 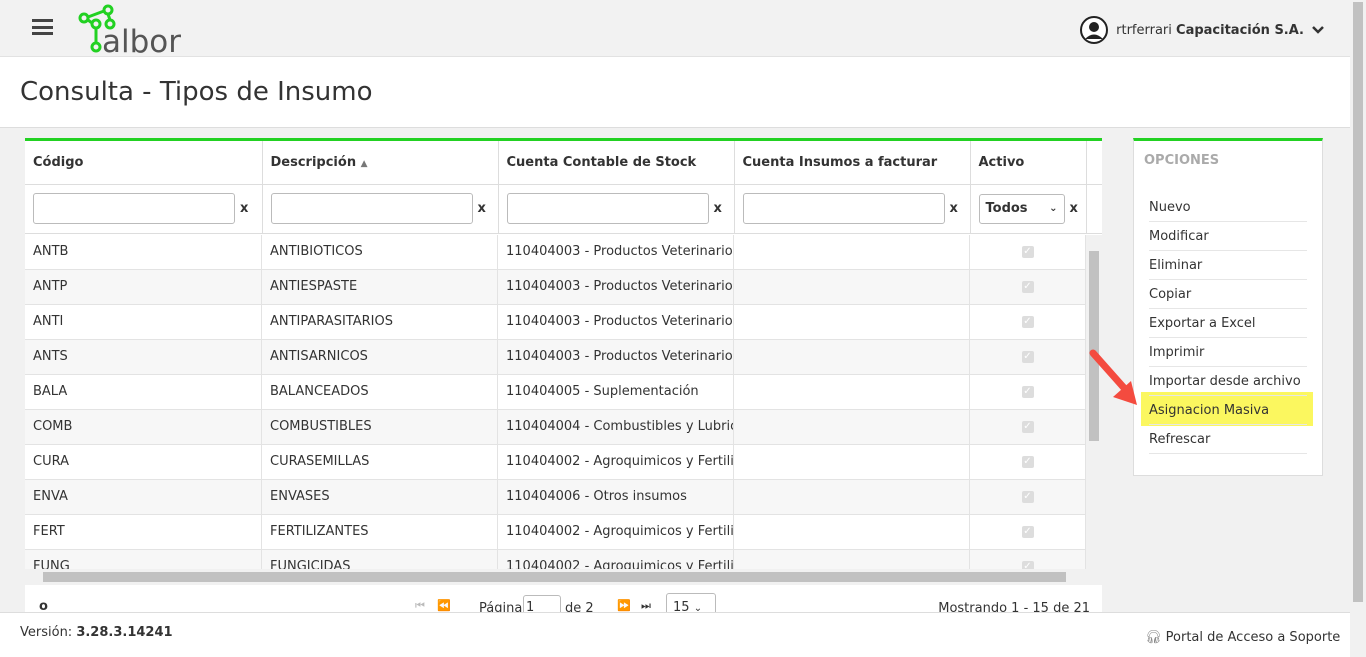 What do you see at coordinates (1228, 294) in the screenshot?
I see `option-copiar: Copiar` at bounding box center [1228, 294].